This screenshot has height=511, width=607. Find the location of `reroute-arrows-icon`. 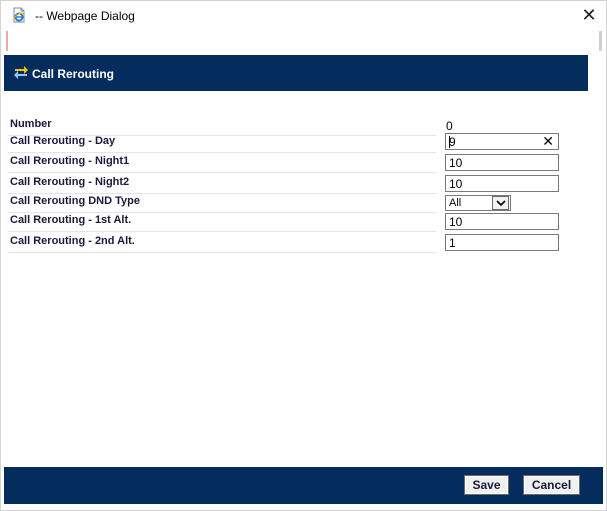

reroute-arrows-icon is located at coordinates (21, 73).